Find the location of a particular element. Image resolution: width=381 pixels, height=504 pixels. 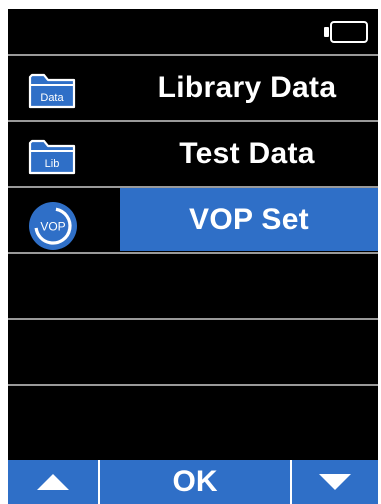

folder-data-icon: Data is located at coordinates (52, 89).